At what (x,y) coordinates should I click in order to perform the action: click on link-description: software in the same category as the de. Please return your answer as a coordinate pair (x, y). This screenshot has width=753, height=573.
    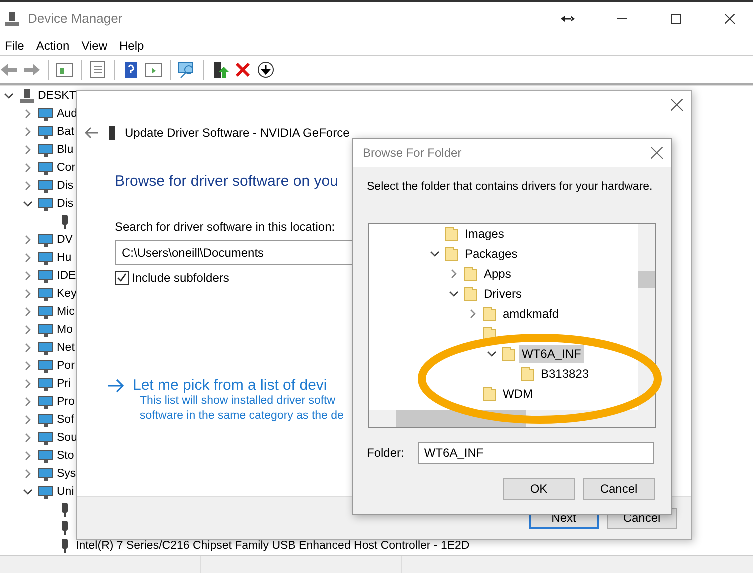
    Looking at the image, I should click on (242, 416).